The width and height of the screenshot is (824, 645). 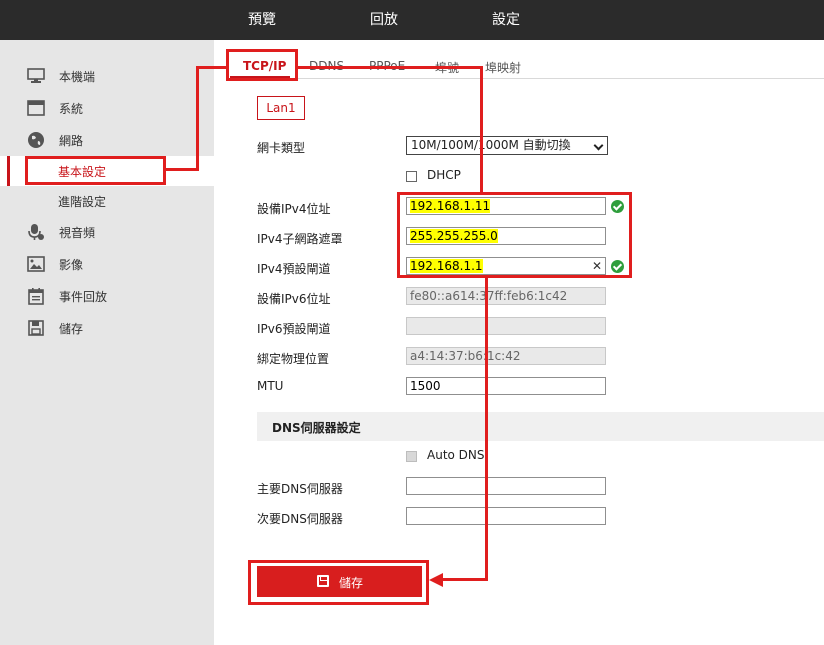 What do you see at coordinates (436, 580) in the screenshot?
I see `annotation-arrowhead-icon` at bounding box center [436, 580].